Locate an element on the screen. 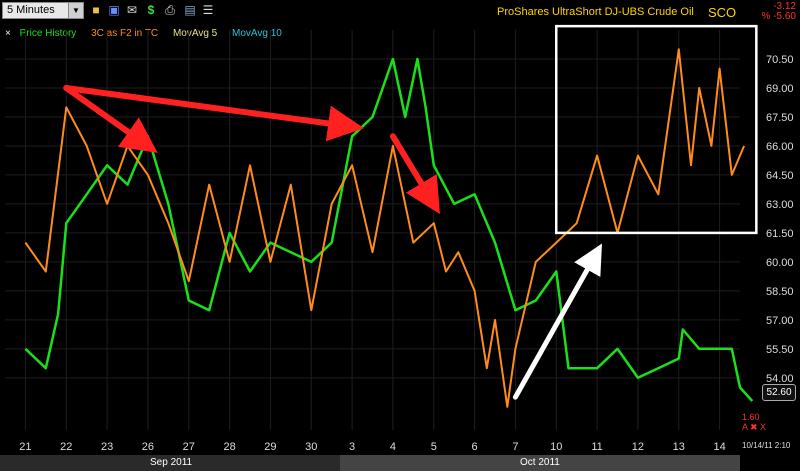  x-tick-label: 7 is located at coordinates (515, 447).